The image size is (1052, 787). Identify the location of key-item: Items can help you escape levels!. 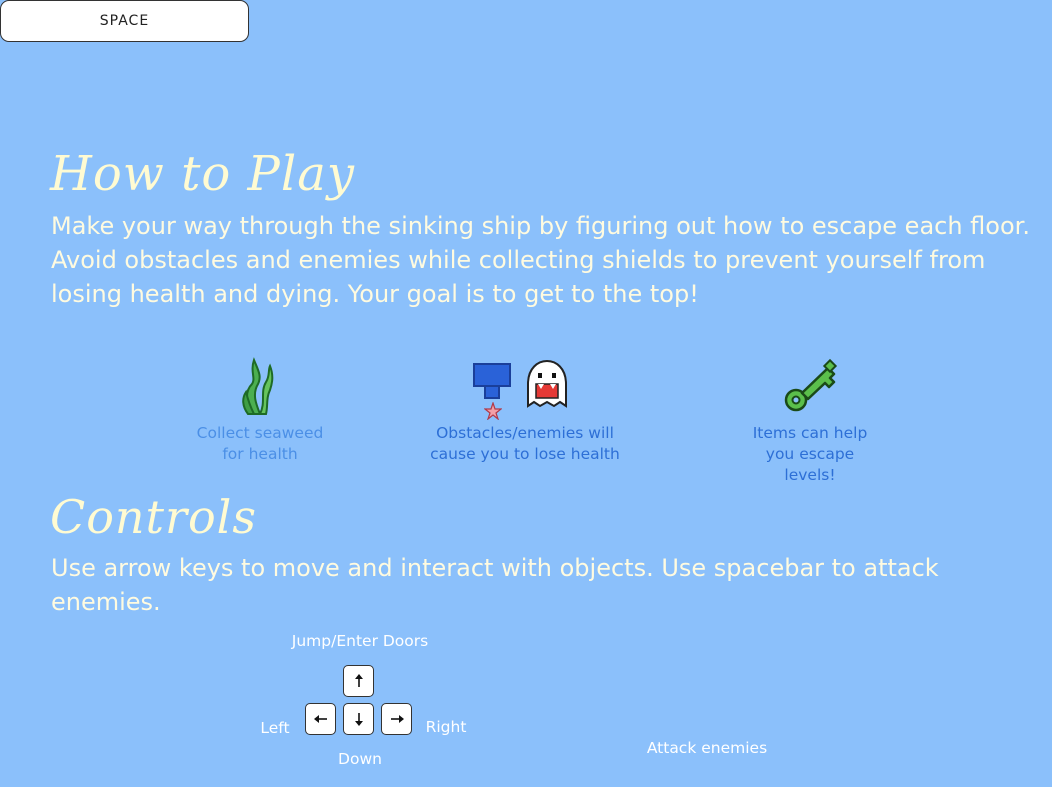
(810, 420).